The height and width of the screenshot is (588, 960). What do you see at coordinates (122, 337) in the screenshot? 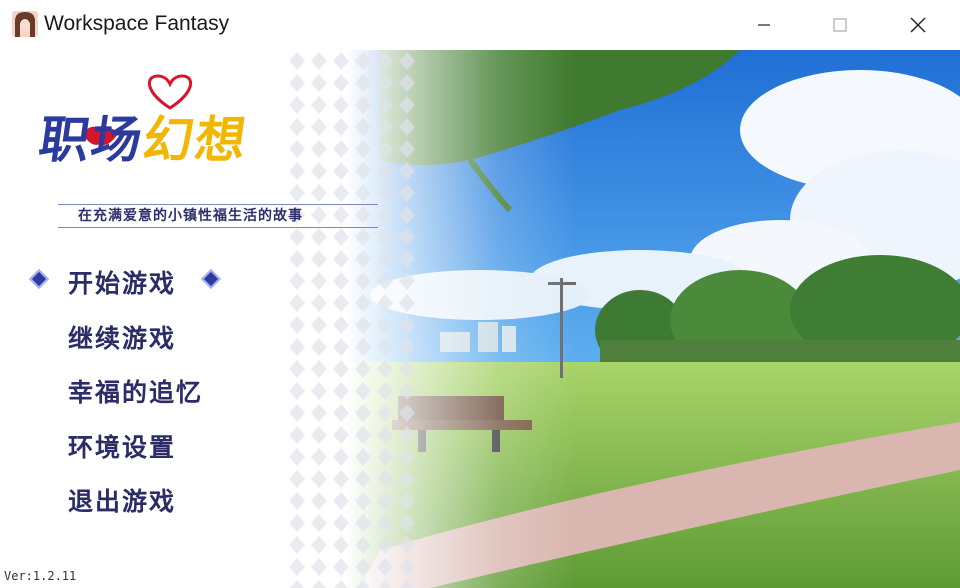
I see `menu-continue-game: 继续游戏` at bounding box center [122, 337].